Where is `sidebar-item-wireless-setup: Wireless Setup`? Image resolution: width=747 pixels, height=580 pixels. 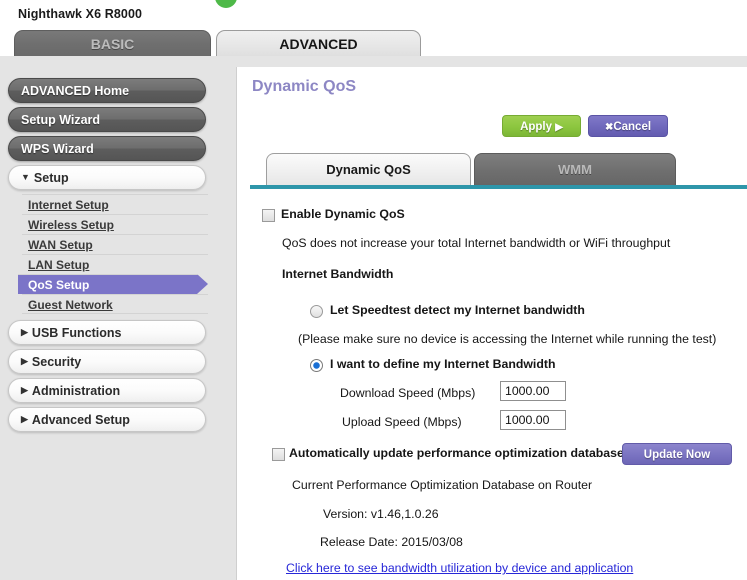 sidebar-item-wireless-setup: Wireless Setup is located at coordinates (115, 224).